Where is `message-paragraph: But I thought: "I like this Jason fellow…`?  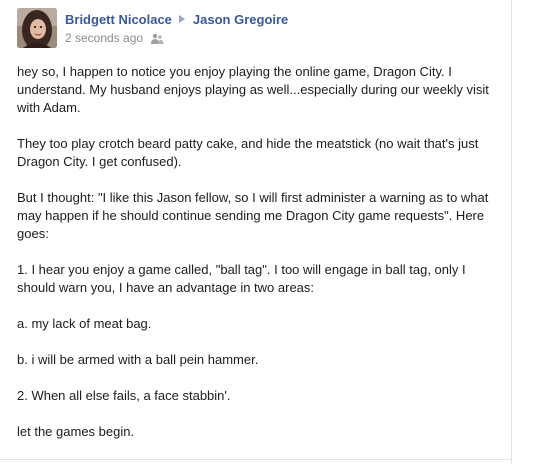
message-paragraph: But I thought: "I like this Jason fellow… is located at coordinates (253, 215).